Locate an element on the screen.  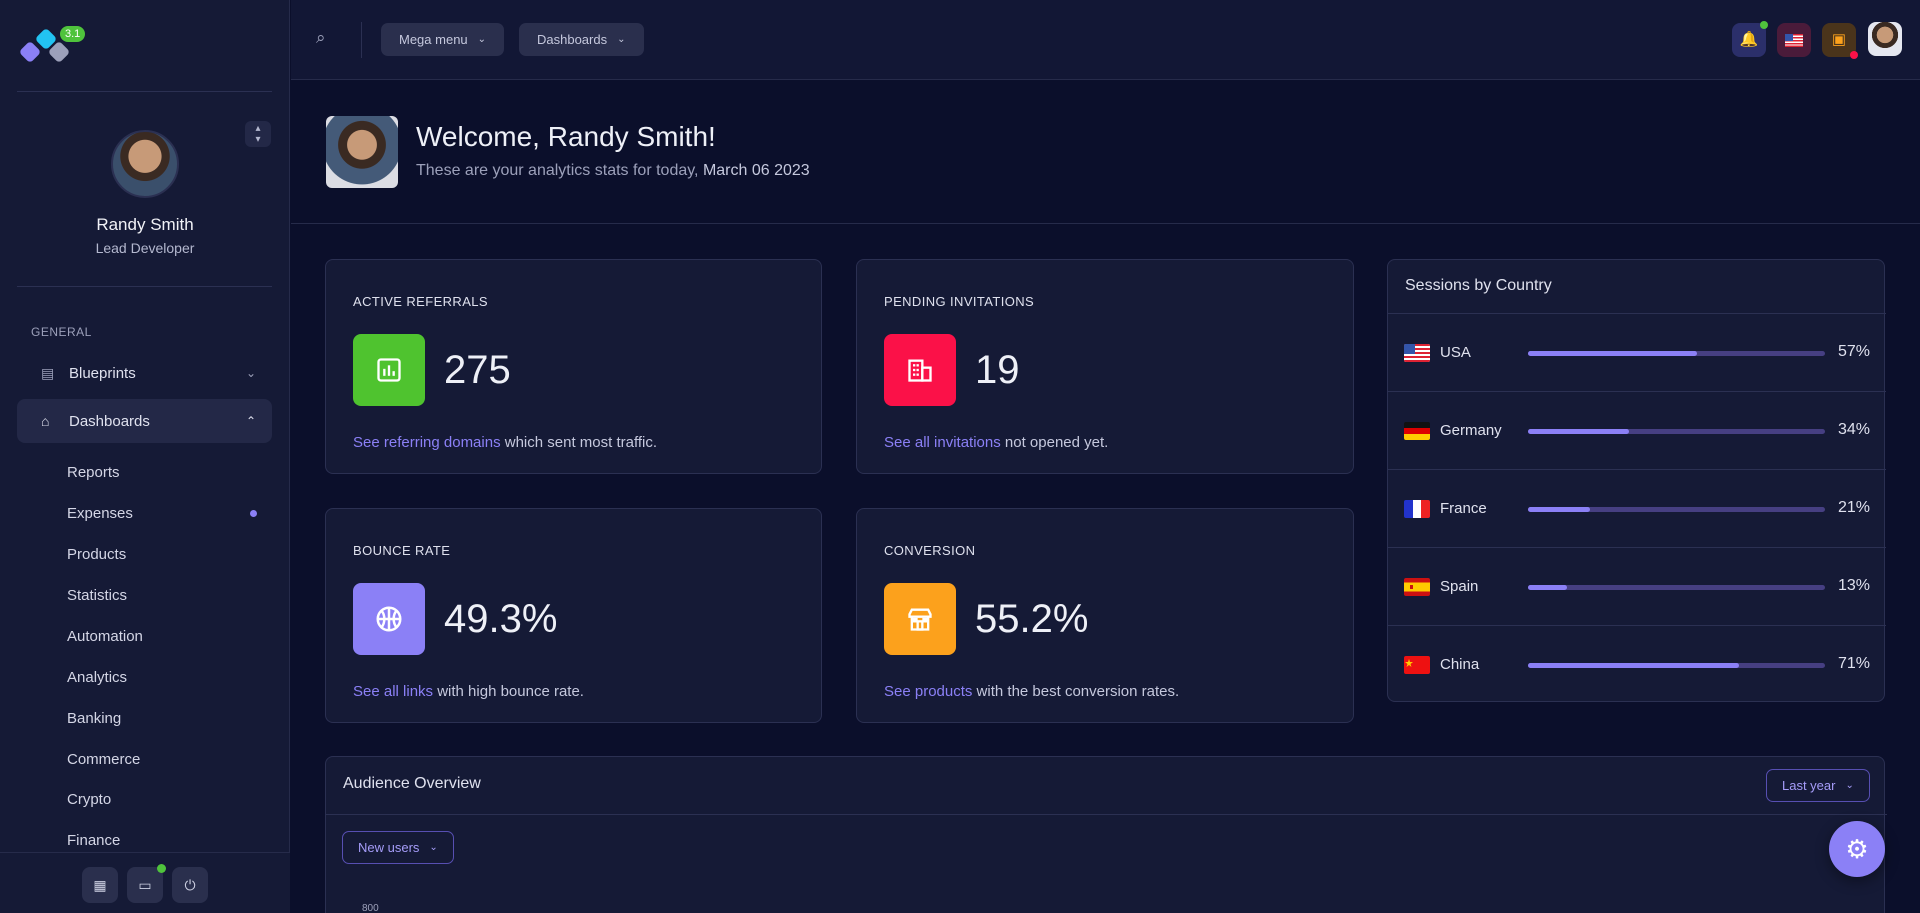
sidebar-item-finance: Finance is located at coordinates (162, 840).